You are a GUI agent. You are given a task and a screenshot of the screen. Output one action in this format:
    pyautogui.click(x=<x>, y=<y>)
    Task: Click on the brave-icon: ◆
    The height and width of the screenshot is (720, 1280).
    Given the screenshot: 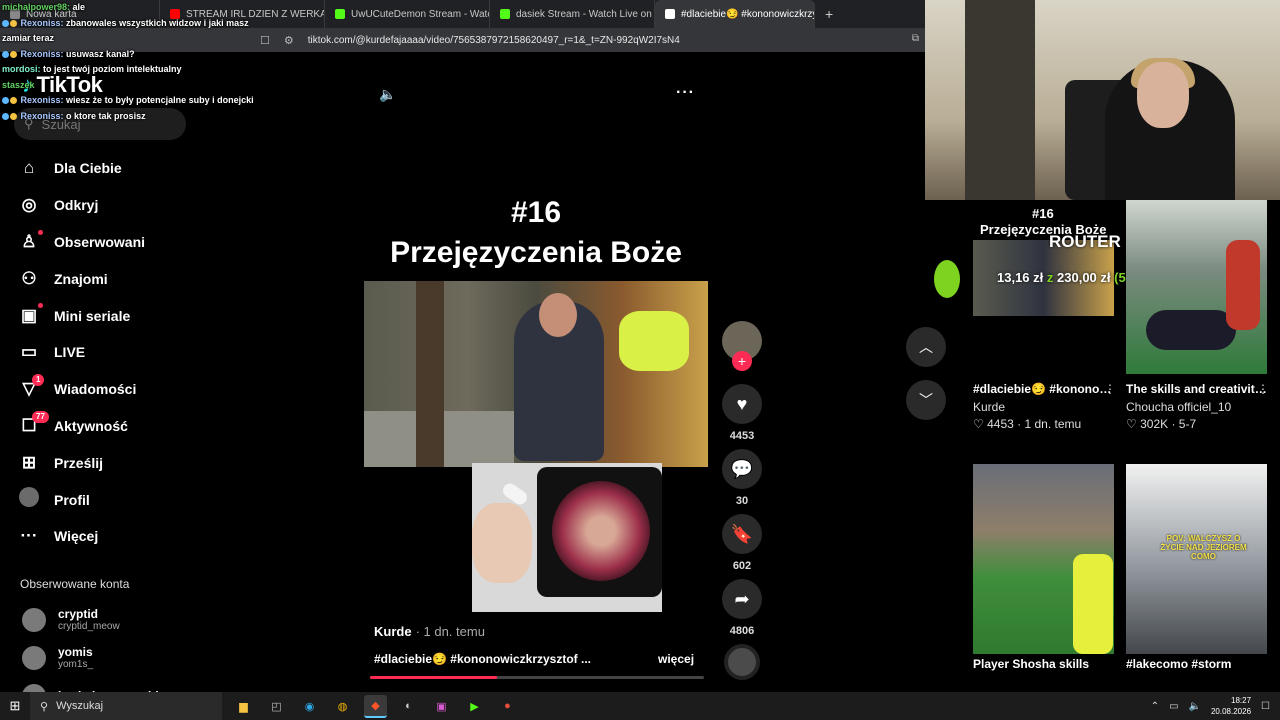 What is the action you would take?
    pyautogui.click(x=375, y=706)
    